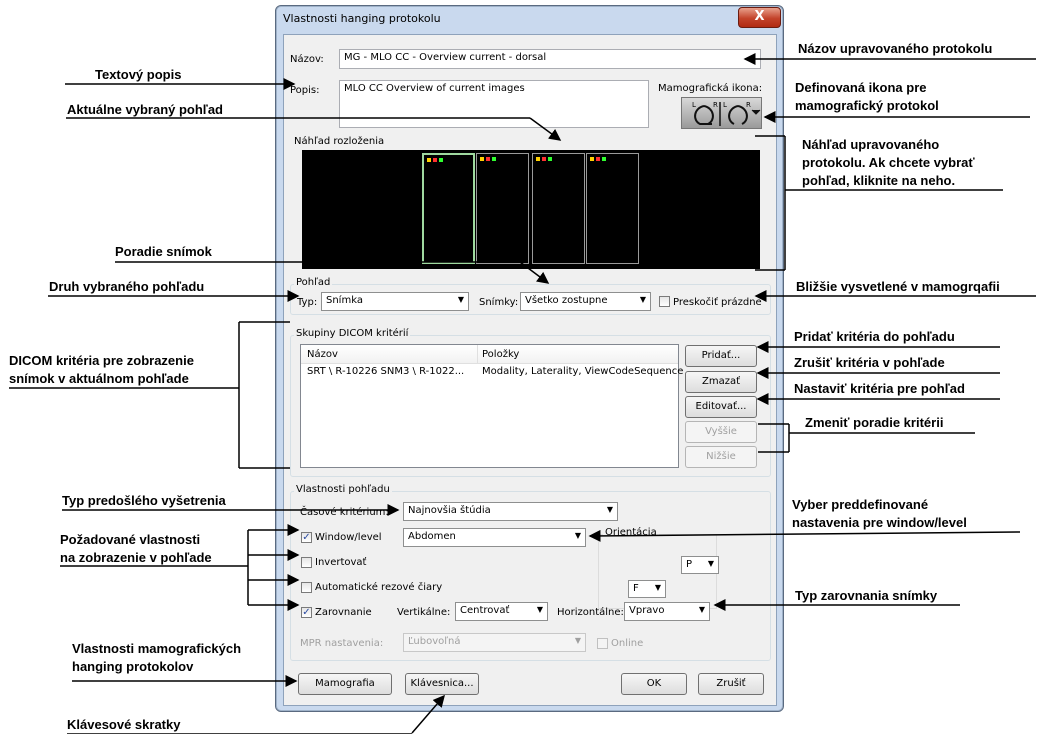 The image size is (1041, 734). Describe the element at coordinates (545, 129) in the screenshot. I see `arrow-selected-view` at that location.